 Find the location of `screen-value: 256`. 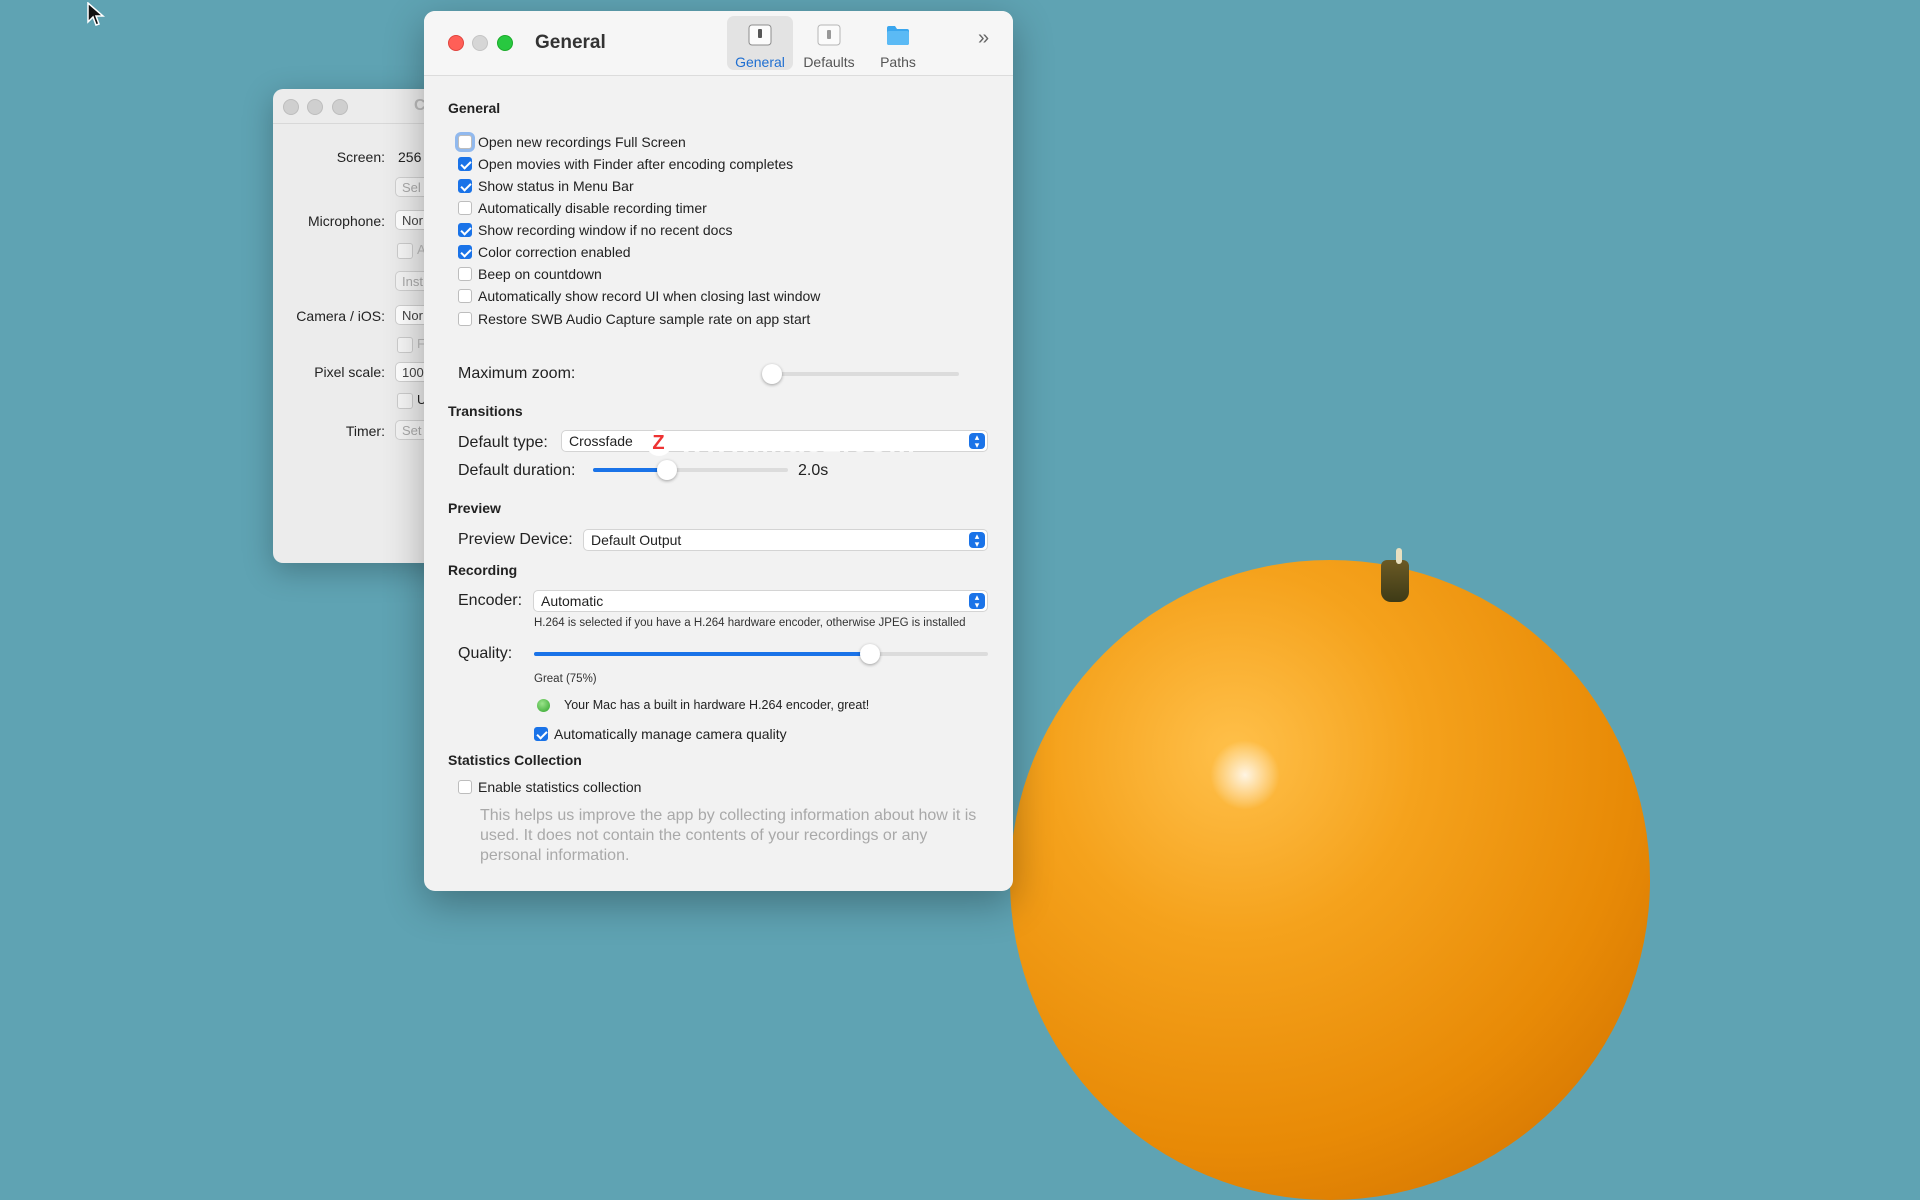

screen-value: 256 is located at coordinates (410, 157).